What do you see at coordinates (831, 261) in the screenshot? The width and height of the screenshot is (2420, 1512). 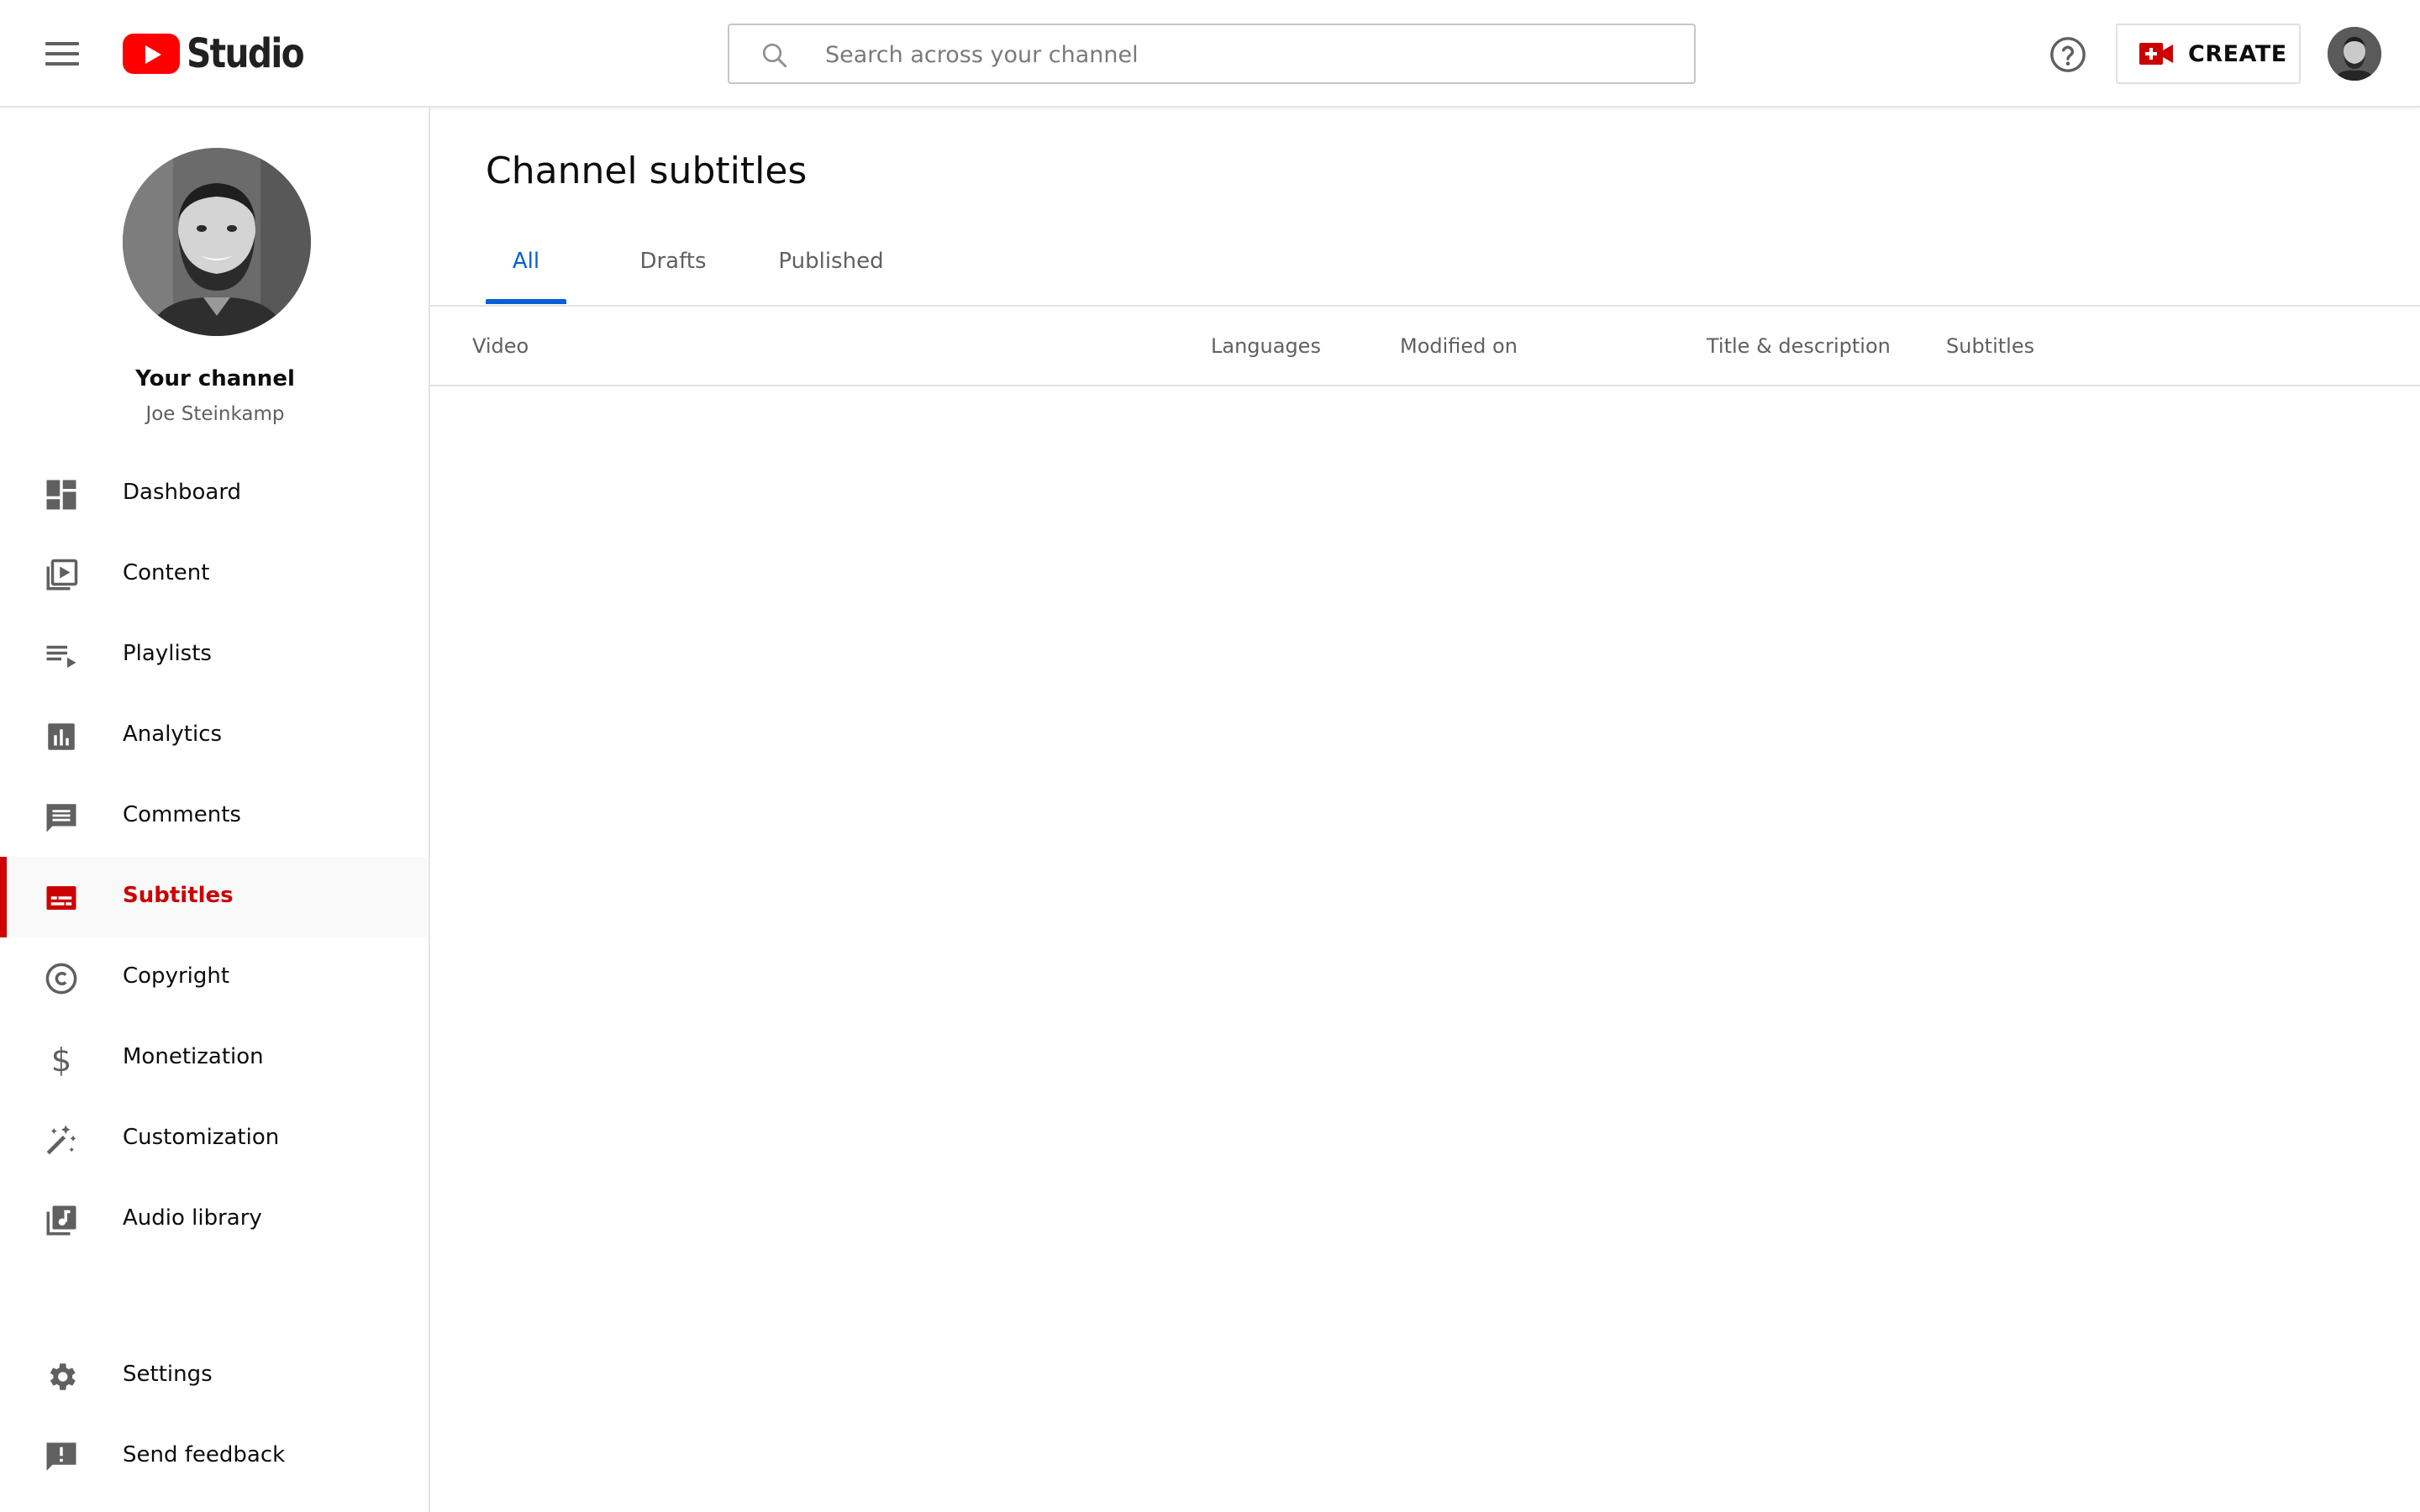 I see `tab-label: Published` at bounding box center [831, 261].